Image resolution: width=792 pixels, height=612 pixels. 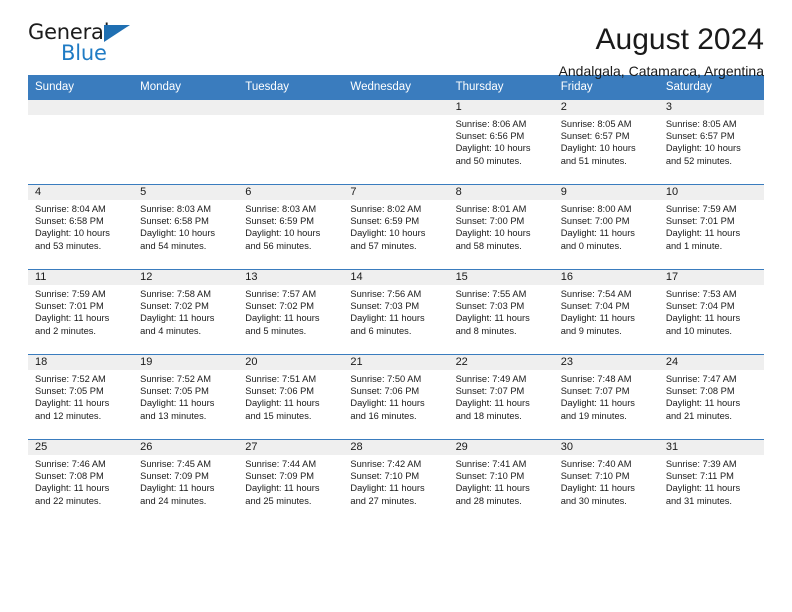 I want to click on day-number: 19, so click(x=186, y=362).